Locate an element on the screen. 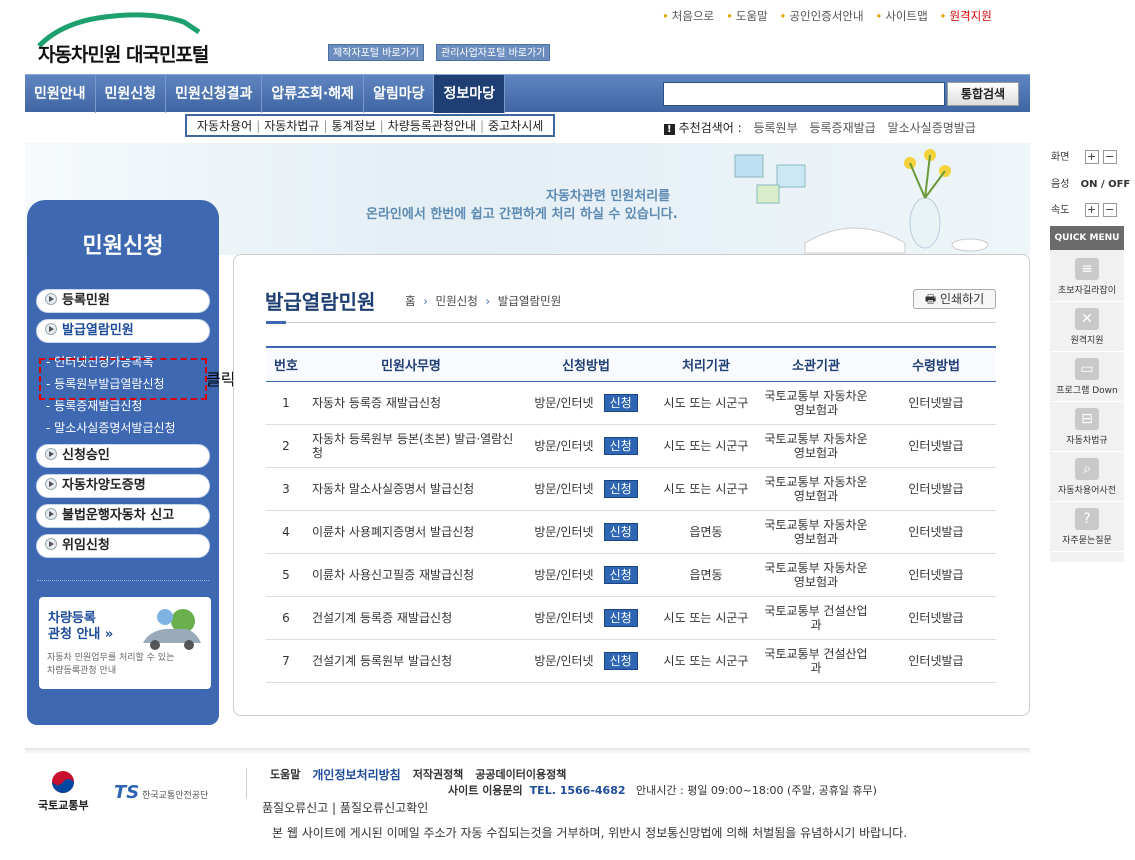 Image resolution: width=1135 pixels, height=860 pixels. util-cert: • 공인인증서안내 is located at coordinates (822, 16).